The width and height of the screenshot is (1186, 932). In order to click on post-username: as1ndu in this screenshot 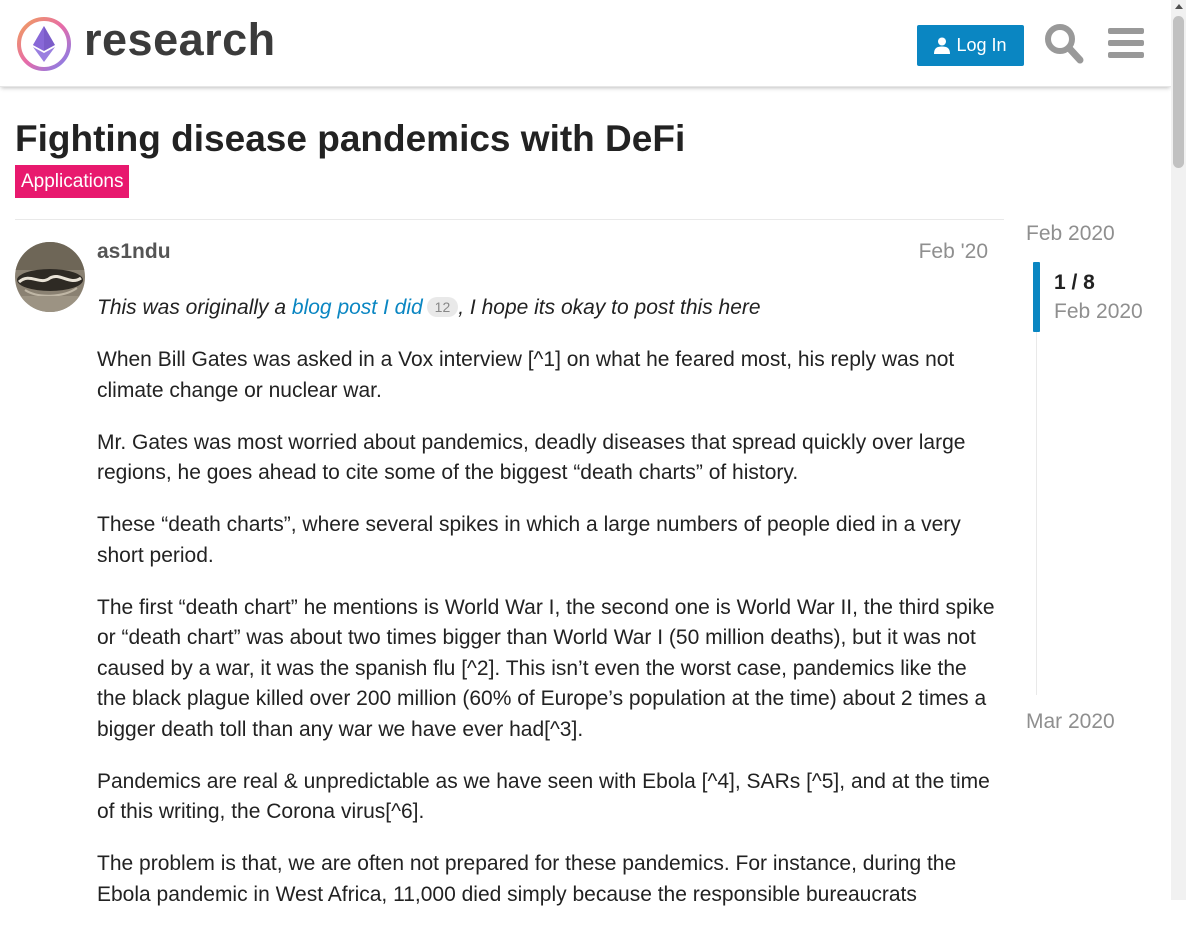, I will do `click(134, 252)`.